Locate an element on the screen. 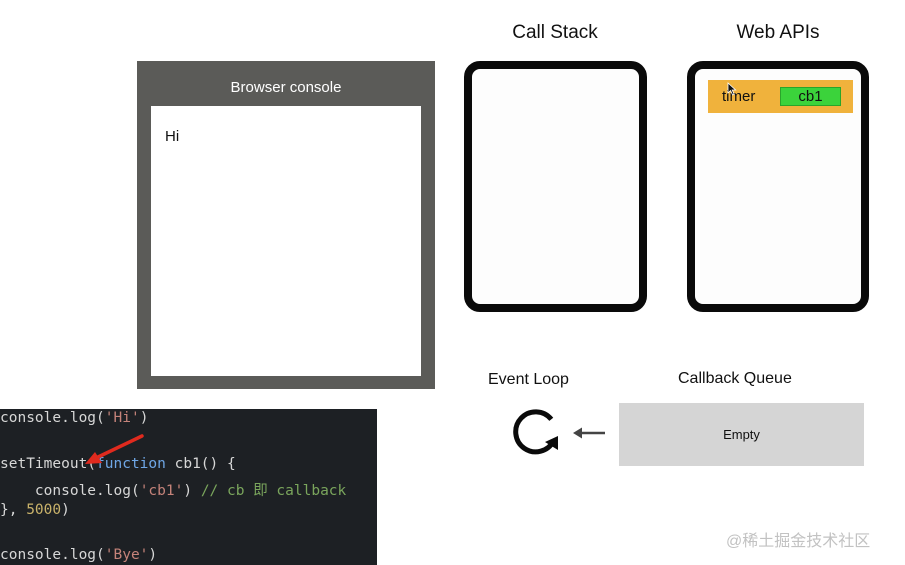  timer-block: timer cb1 is located at coordinates (780, 96).